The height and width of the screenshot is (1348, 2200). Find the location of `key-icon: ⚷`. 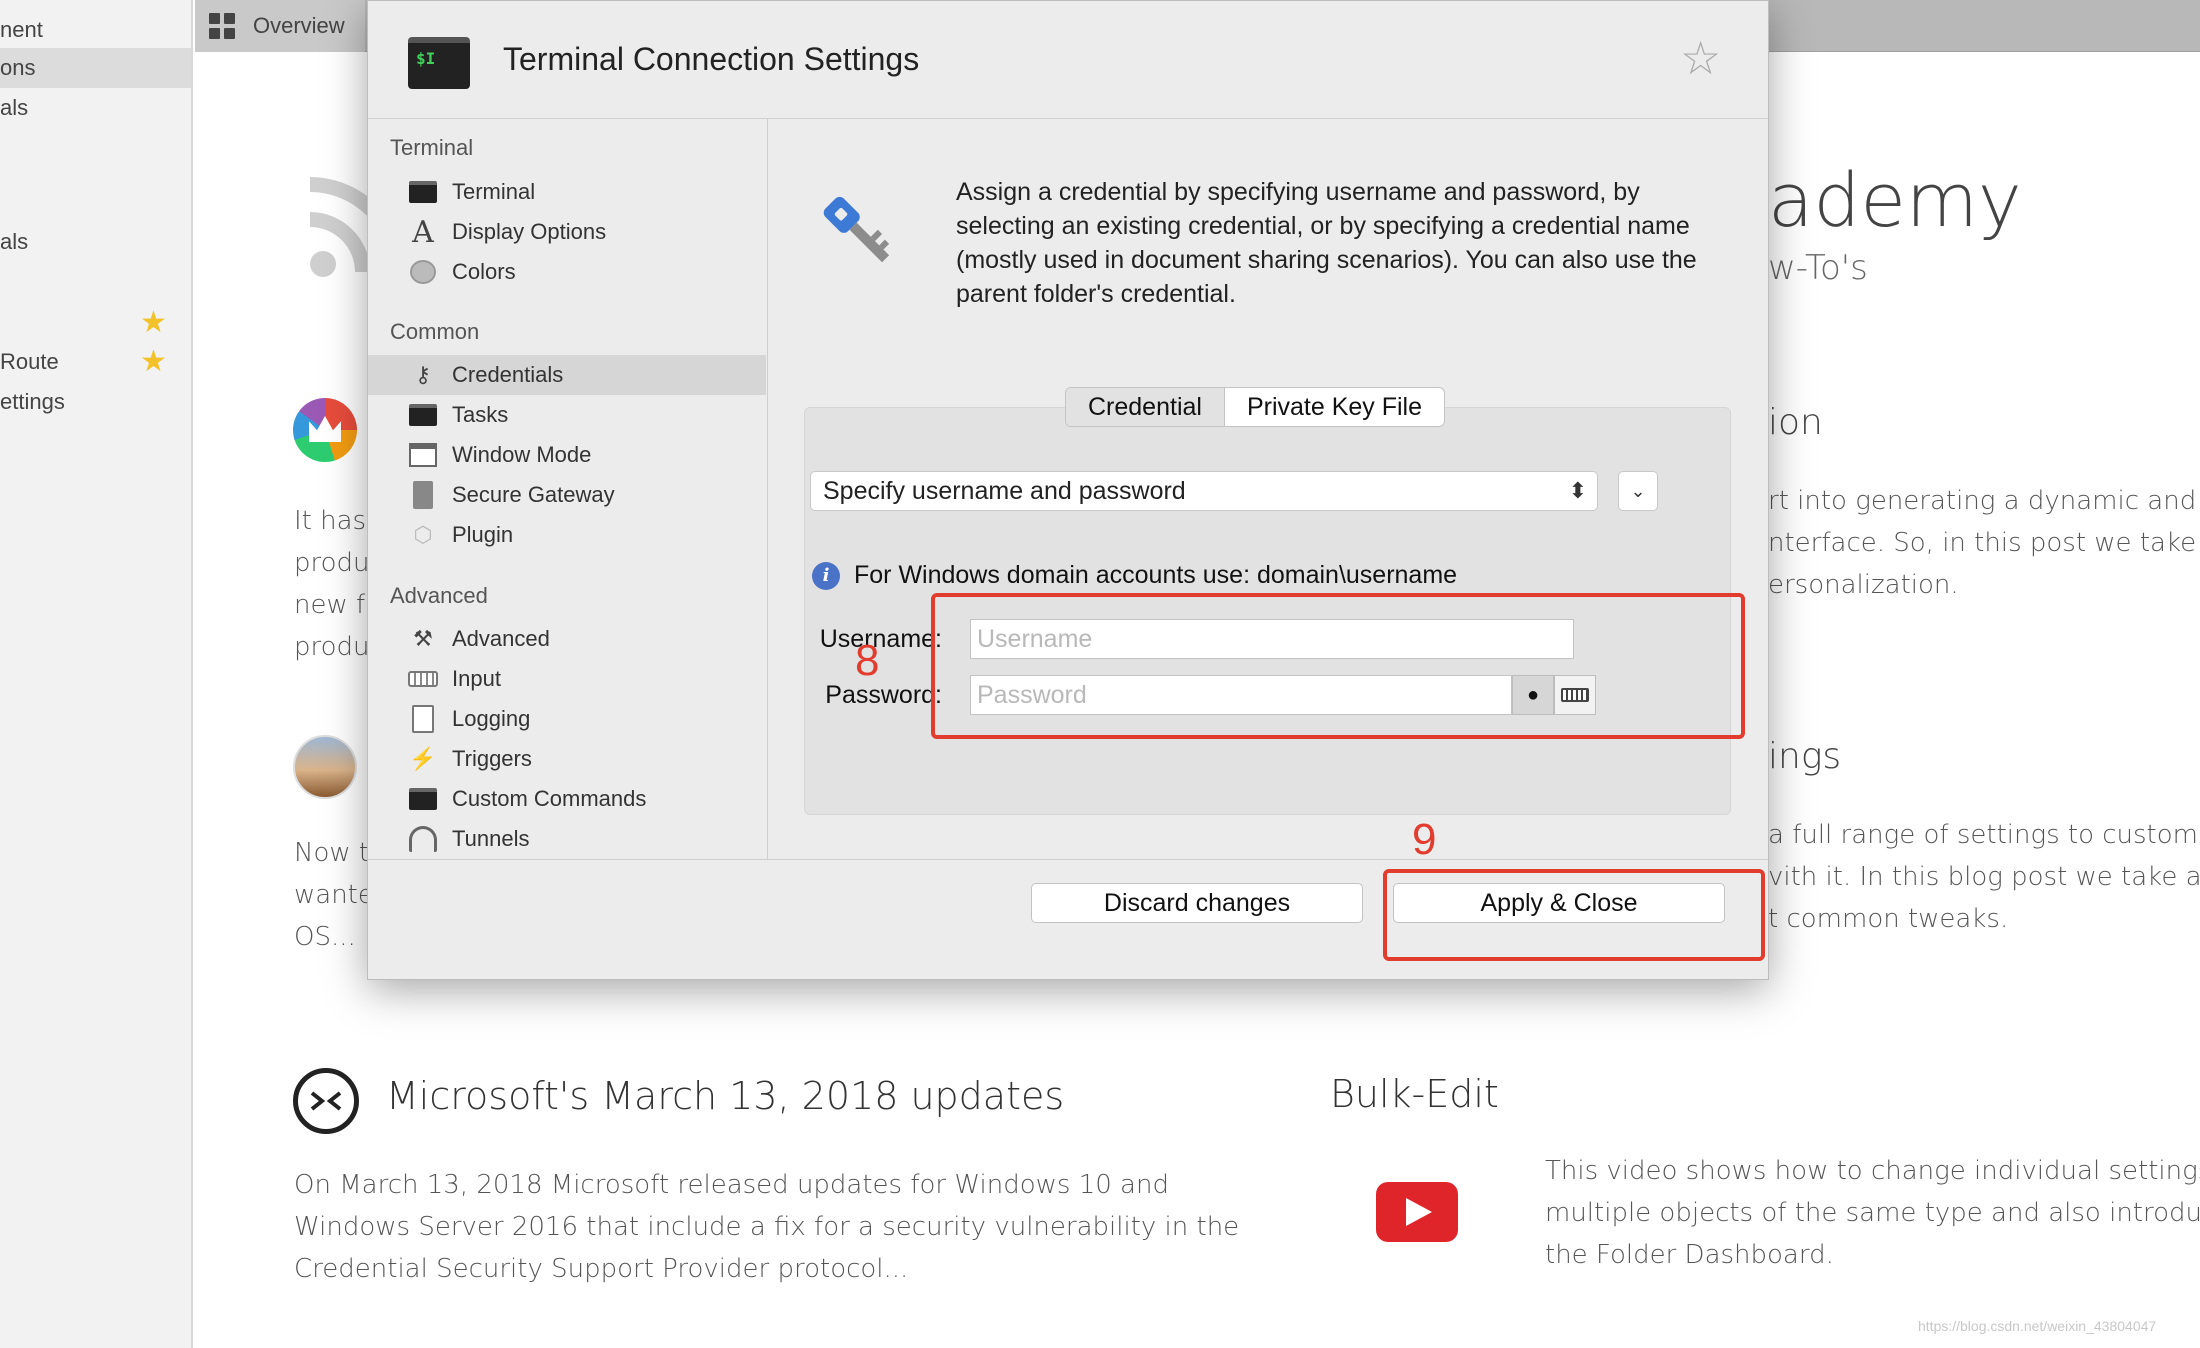

key-icon: ⚷ is located at coordinates (423, 374).